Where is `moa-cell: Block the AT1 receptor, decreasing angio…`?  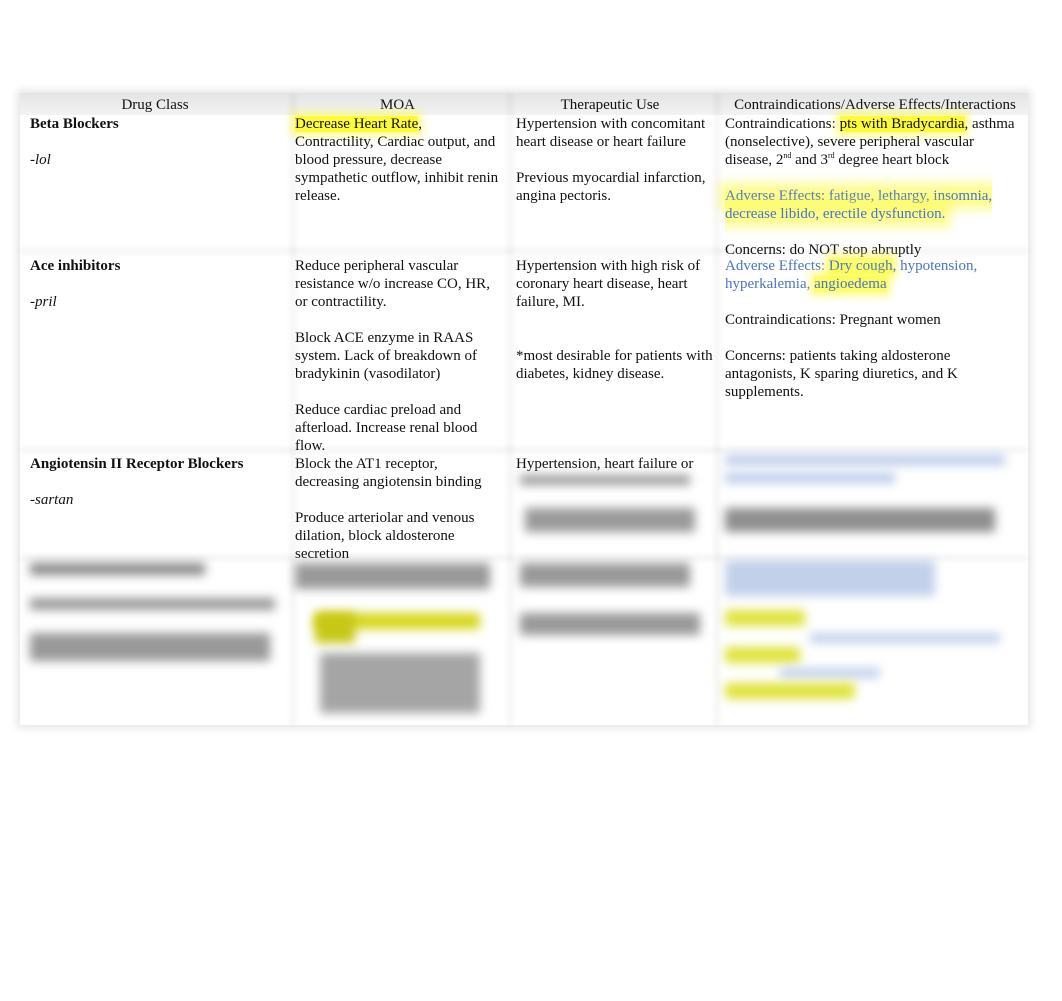
moa-cell: Block the AT1 receptor, decreasing angio… is located at coordinates (399, 509).